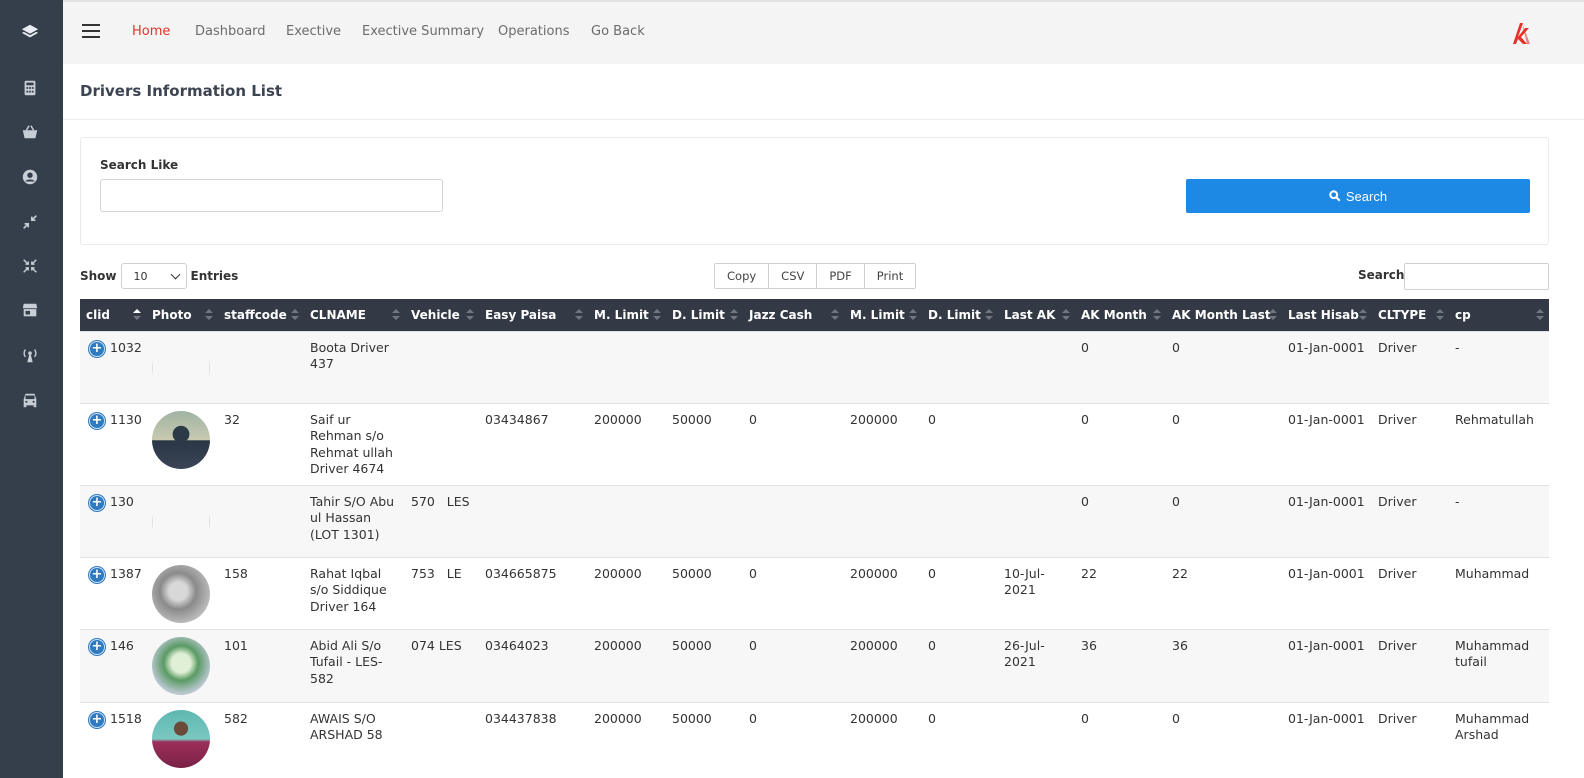  Describe the element at coordinates (126, 573) in the screenshot. I see `clid-value: 1387` at that location.